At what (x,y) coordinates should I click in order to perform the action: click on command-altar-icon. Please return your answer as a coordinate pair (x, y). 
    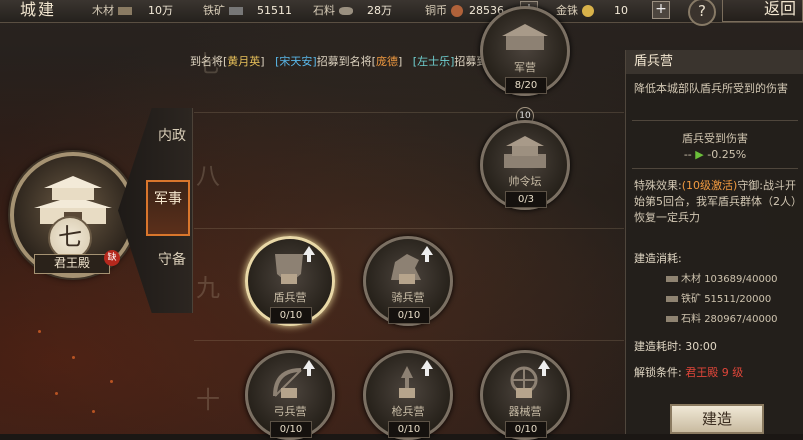
    Looking at the image, I should click on (525, 152).